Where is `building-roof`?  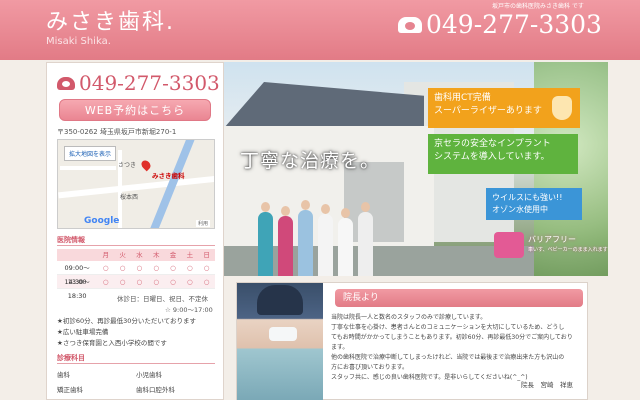
building-roof is located at coordinates (324, 105).